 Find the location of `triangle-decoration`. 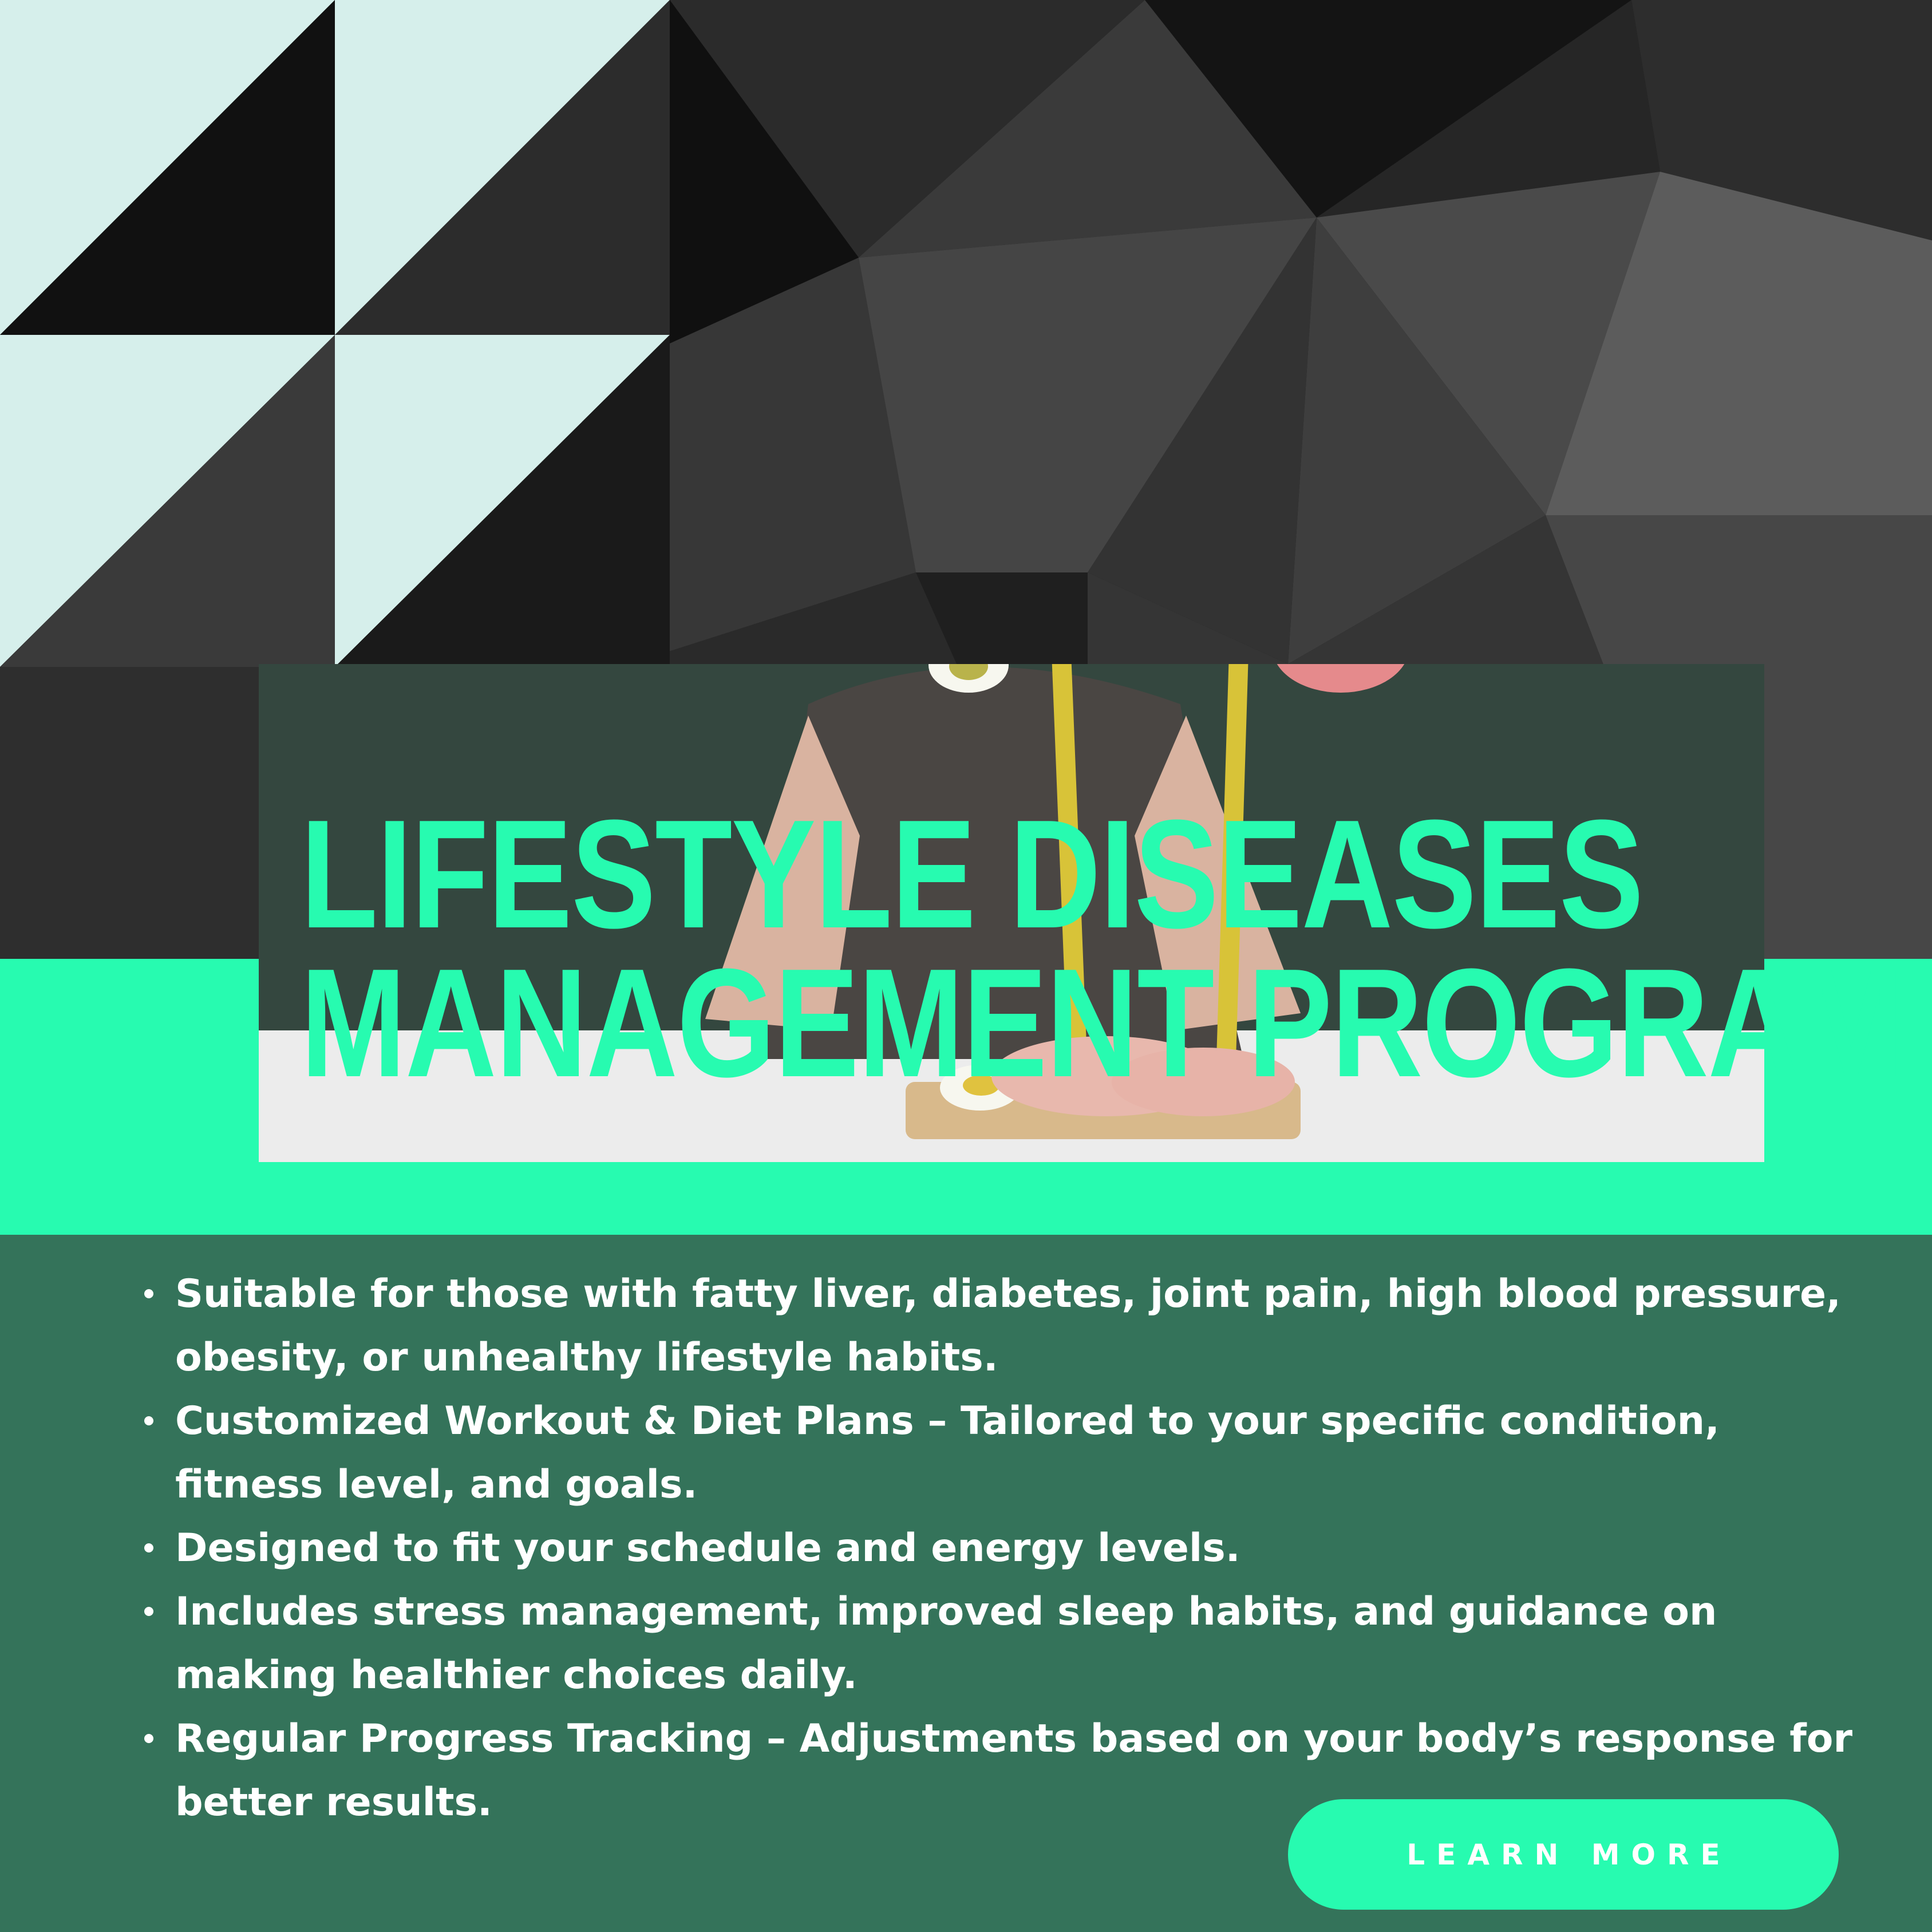

triangle-decoration is located at coordinates (335, 333).